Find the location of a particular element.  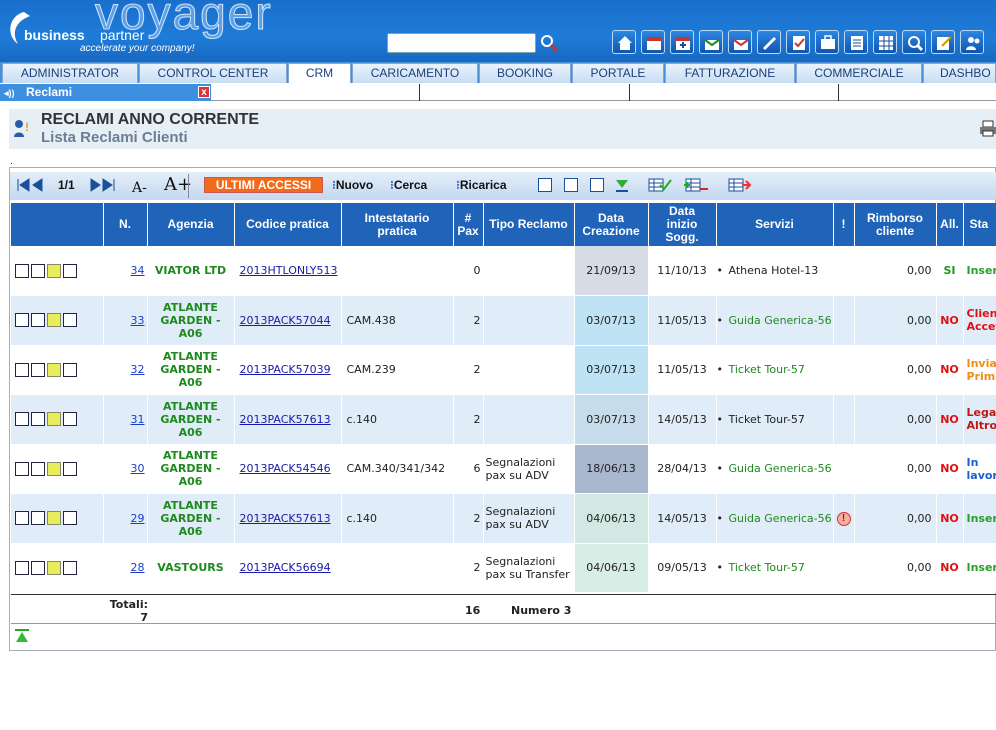

col-intestatario: Intestatario pratica is located at coordinates (397, 224).